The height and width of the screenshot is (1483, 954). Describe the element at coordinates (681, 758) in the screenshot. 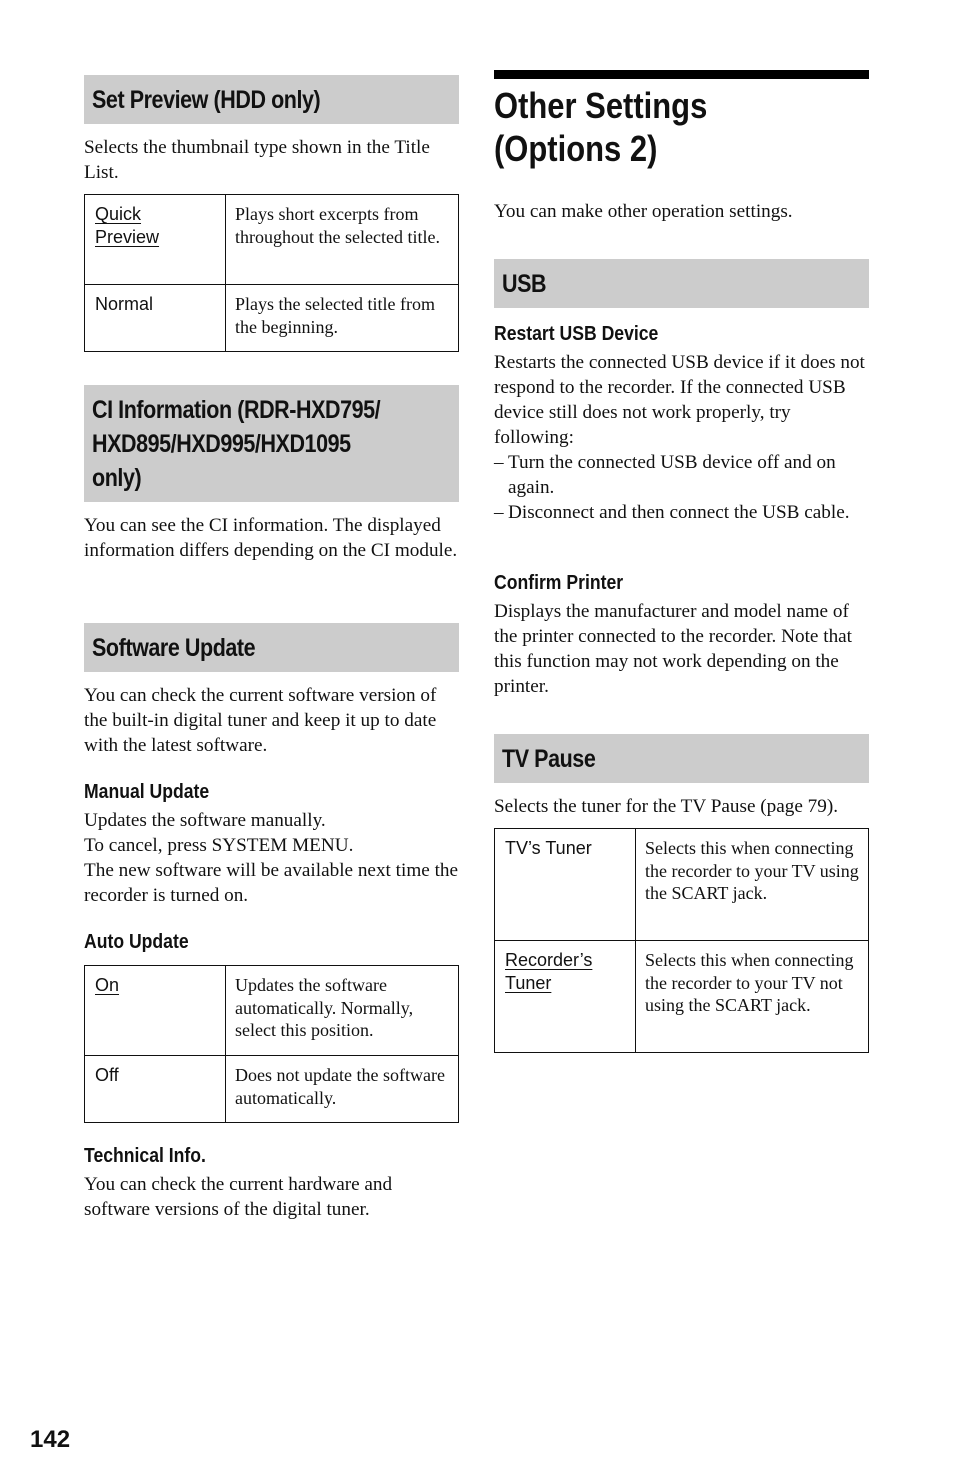

I see `section-heading-tv-pause: TV Pause` at that location.